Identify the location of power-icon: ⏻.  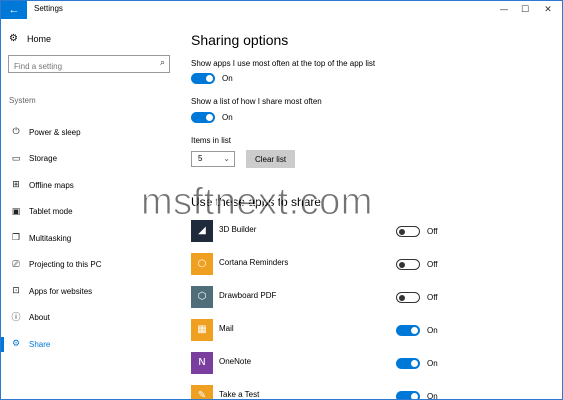
(16, 132).